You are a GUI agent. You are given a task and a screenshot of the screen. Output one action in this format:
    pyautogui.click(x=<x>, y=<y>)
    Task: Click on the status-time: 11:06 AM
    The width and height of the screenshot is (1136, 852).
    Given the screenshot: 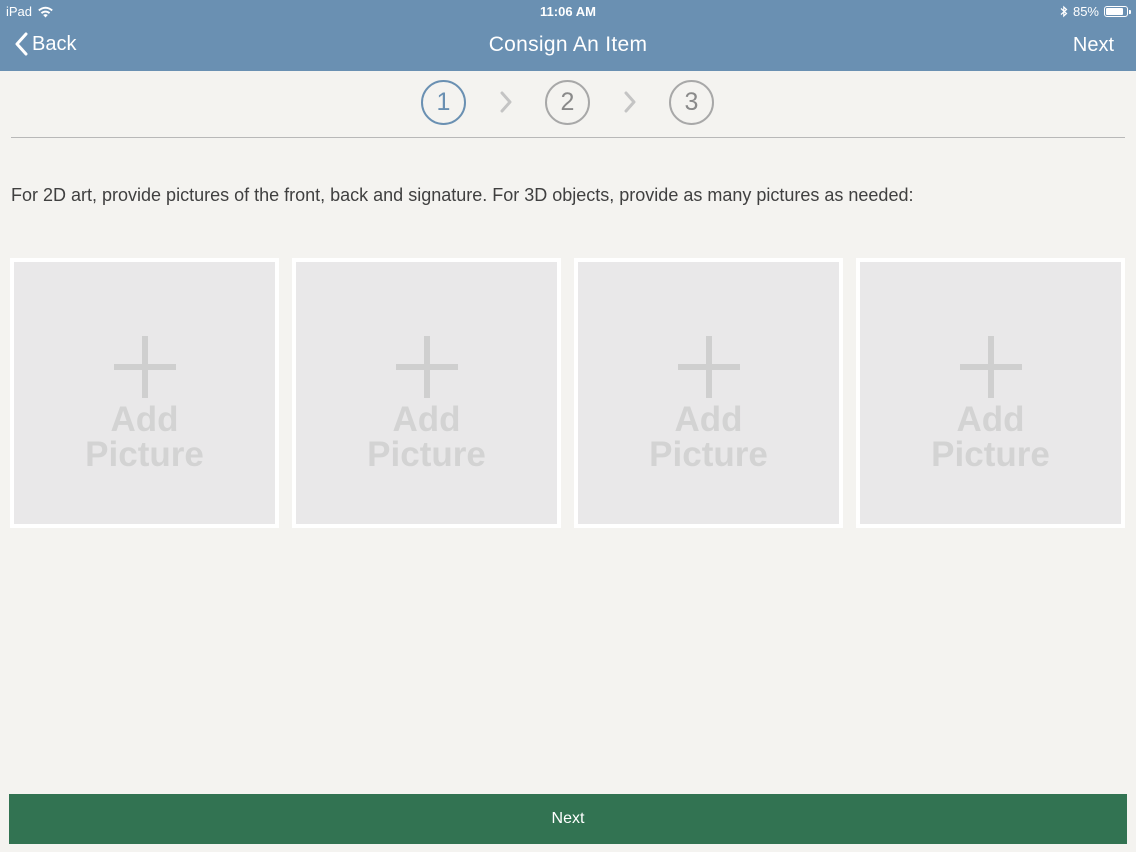 What is the action you would take?
    pyautogui.click(x=568, y=11)
    